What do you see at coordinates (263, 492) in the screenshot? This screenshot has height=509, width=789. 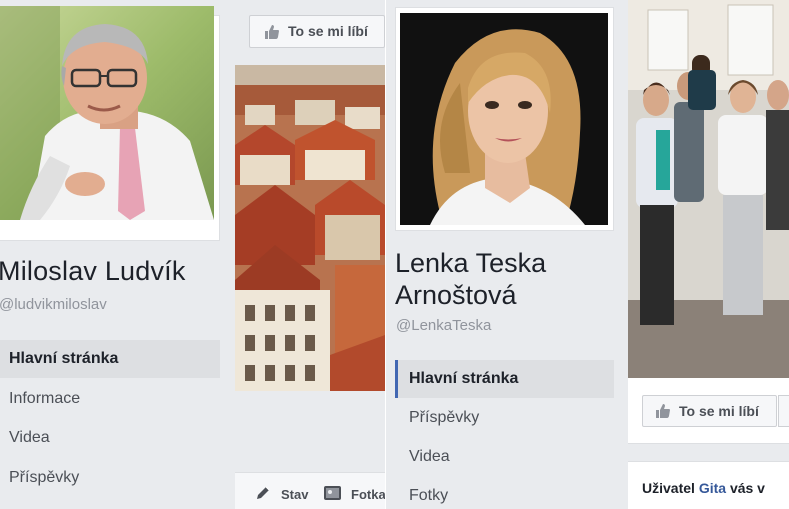 I see `pencil-icon` at bounding box center [263, 492].